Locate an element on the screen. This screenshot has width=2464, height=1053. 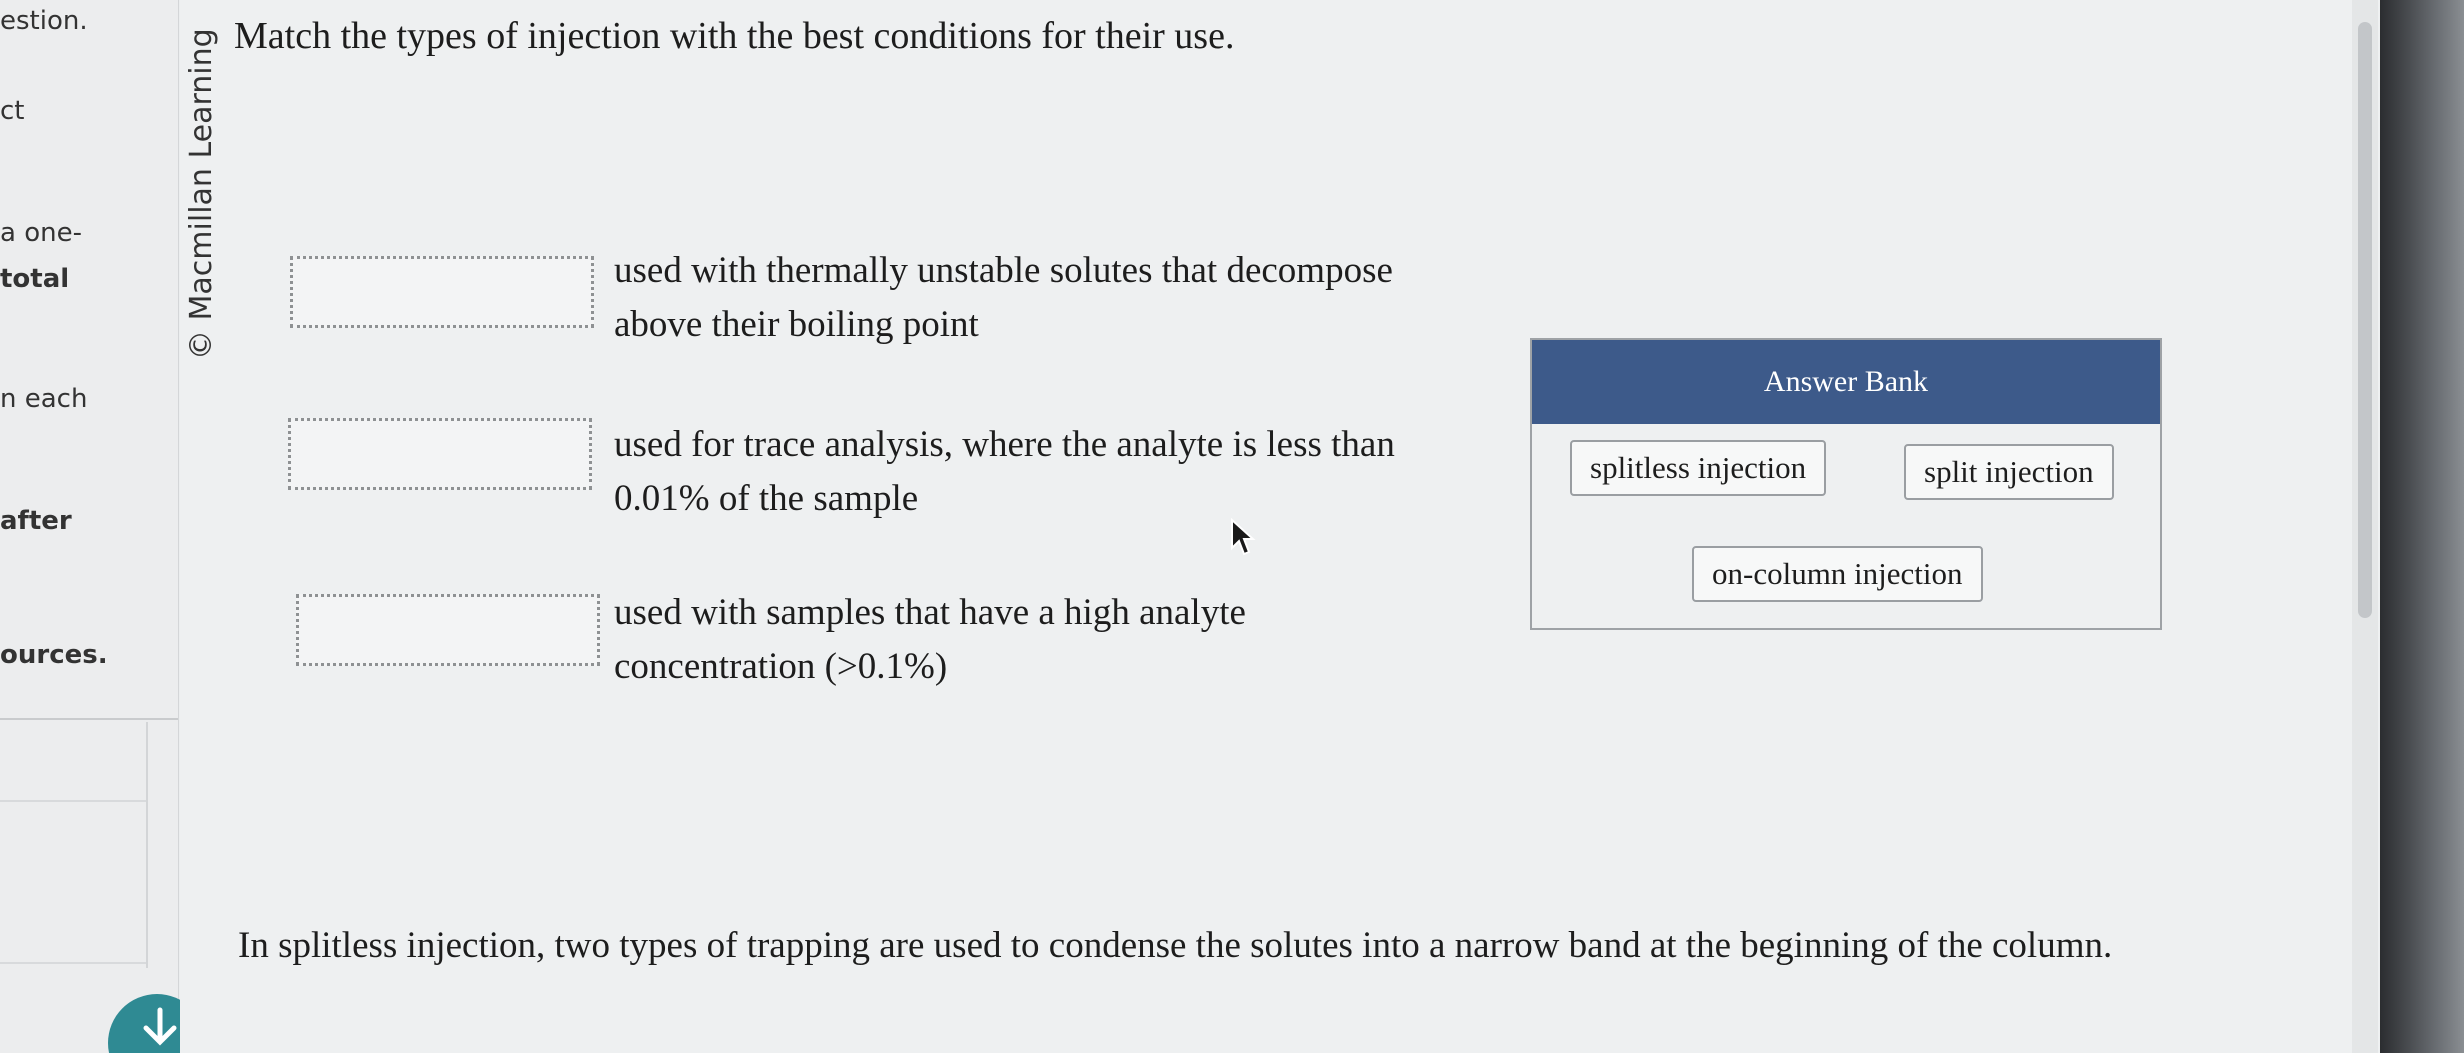
answer-bank-title: Answer Bank is located at coordinates (1846, 382).